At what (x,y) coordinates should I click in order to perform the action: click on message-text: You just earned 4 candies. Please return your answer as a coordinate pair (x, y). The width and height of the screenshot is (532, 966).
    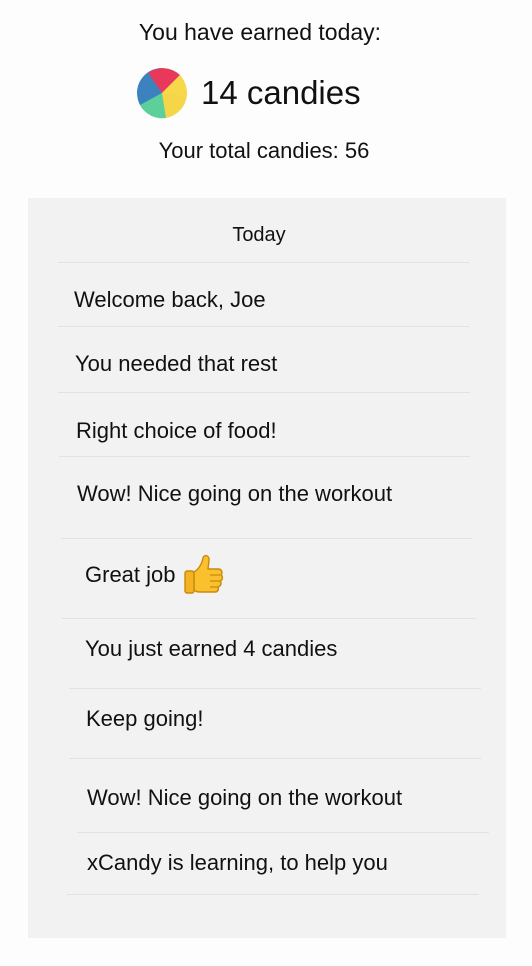
    Looking at the image, I should click on (211, 648).